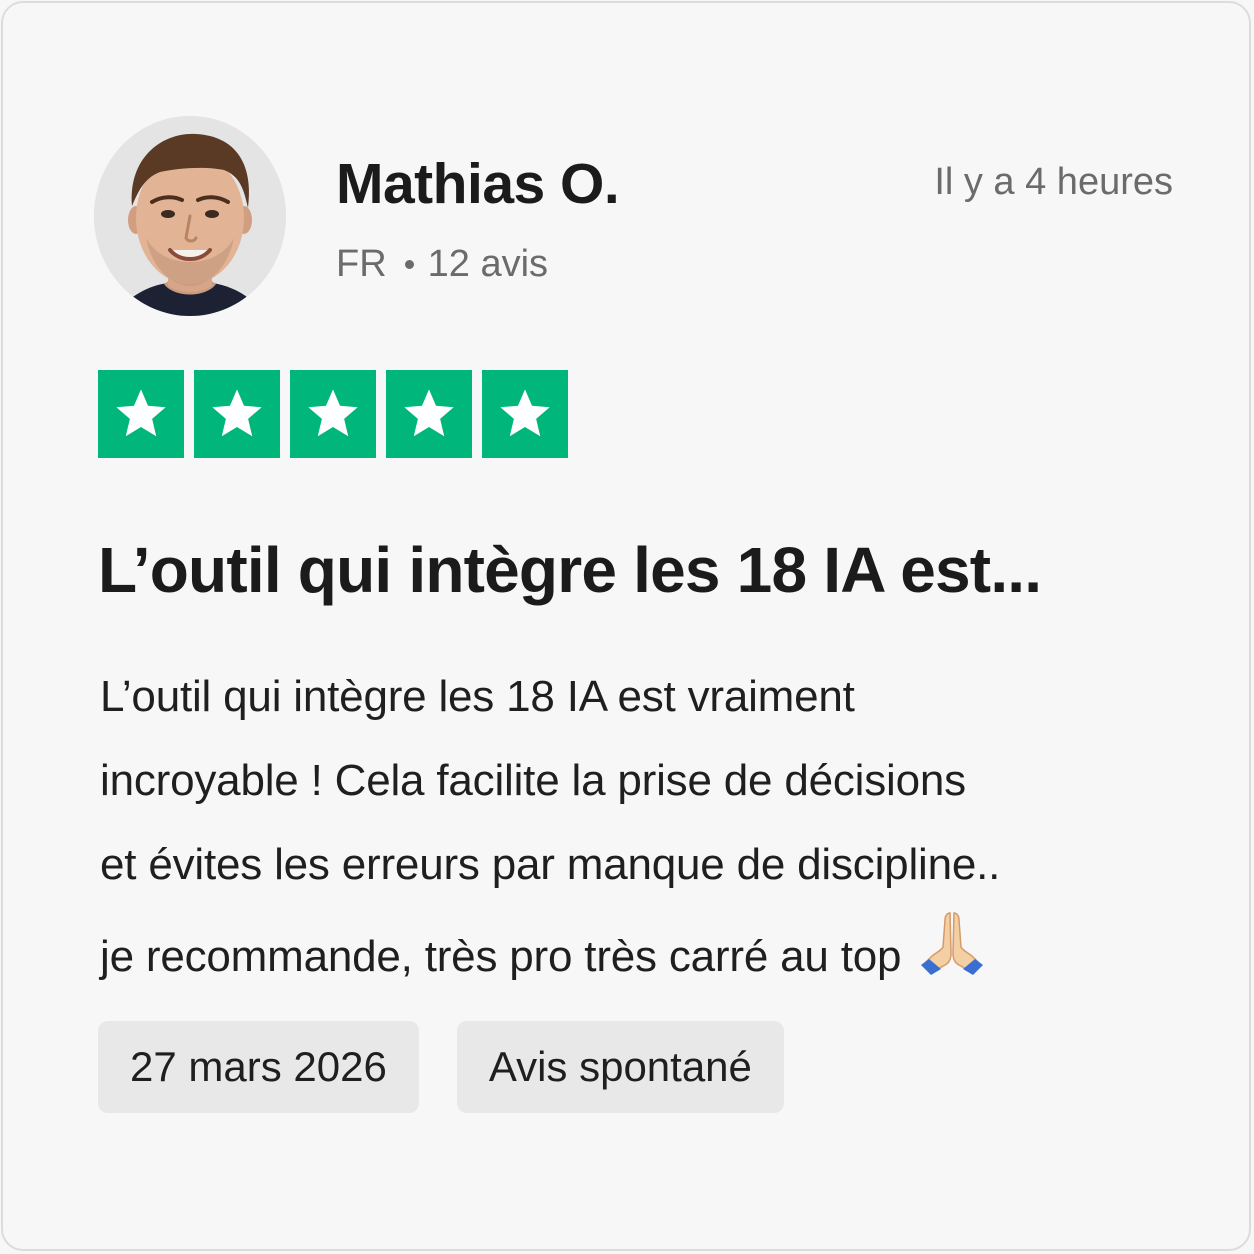 This screenshot has height=1254, width=1254. I want to click on reviewer-avatar, so click(190, 216).